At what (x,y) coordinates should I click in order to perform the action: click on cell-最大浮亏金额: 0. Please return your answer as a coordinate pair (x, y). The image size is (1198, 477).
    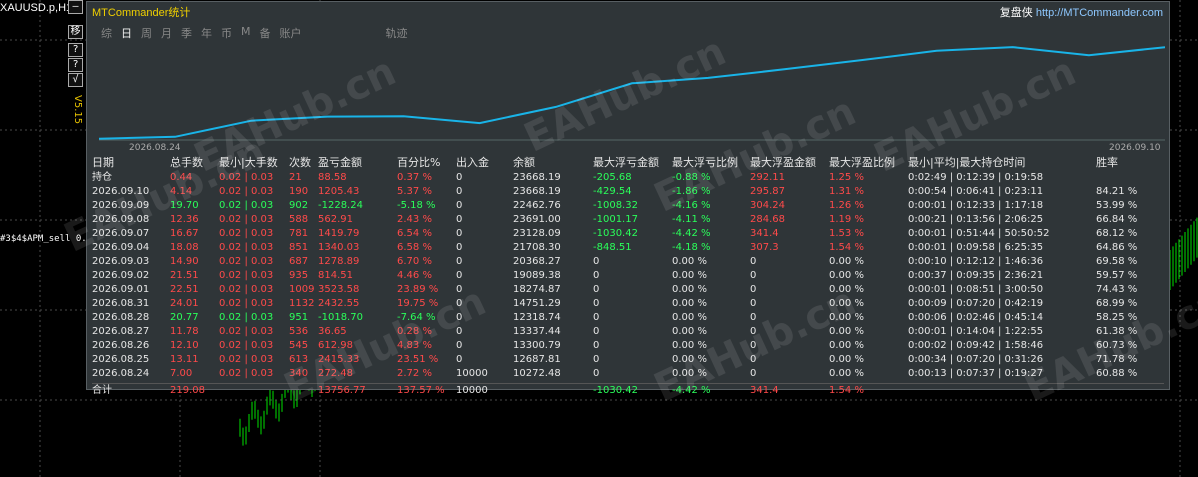
    Looking at the image, I should click on (596, 289).